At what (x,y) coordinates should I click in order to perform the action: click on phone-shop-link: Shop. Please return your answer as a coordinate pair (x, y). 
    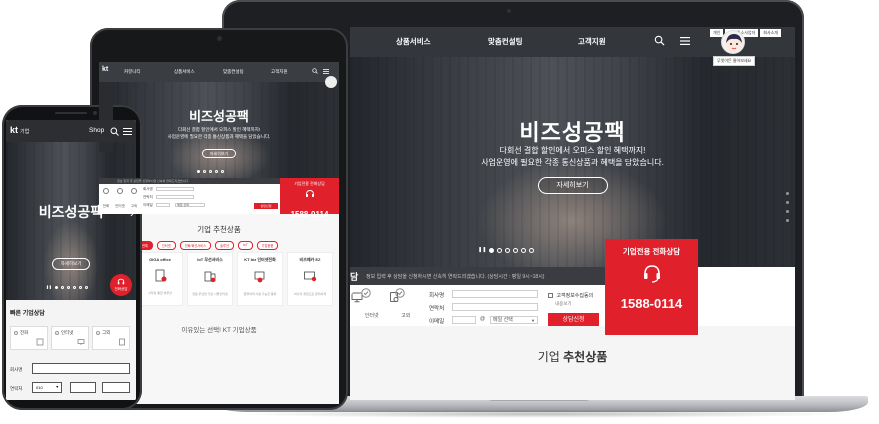
    Looking at the image, I should click on (96, 130).